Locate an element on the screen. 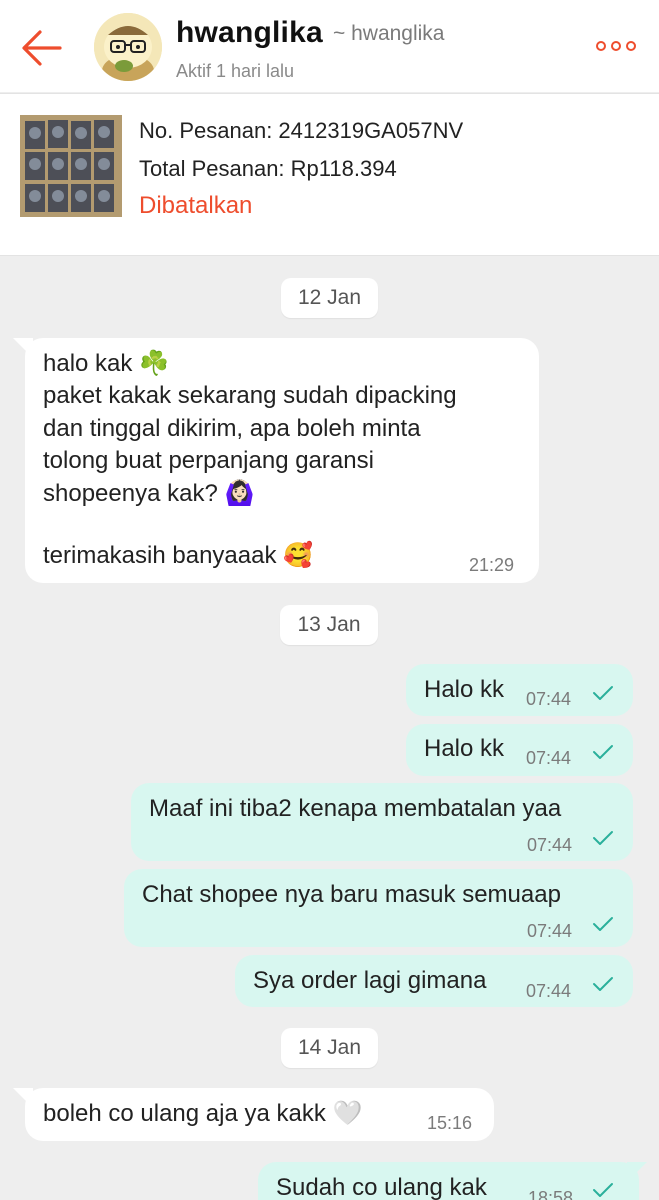 This screenshot has height=1200, width=659. more-options-button is located at coordinates (618, 46).